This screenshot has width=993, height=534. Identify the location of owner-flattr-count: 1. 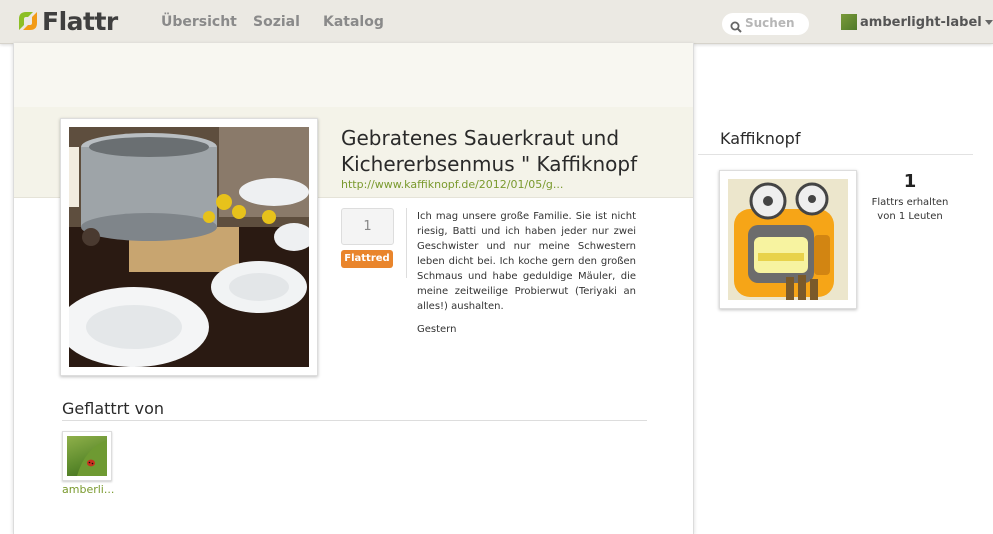
(910, 181).